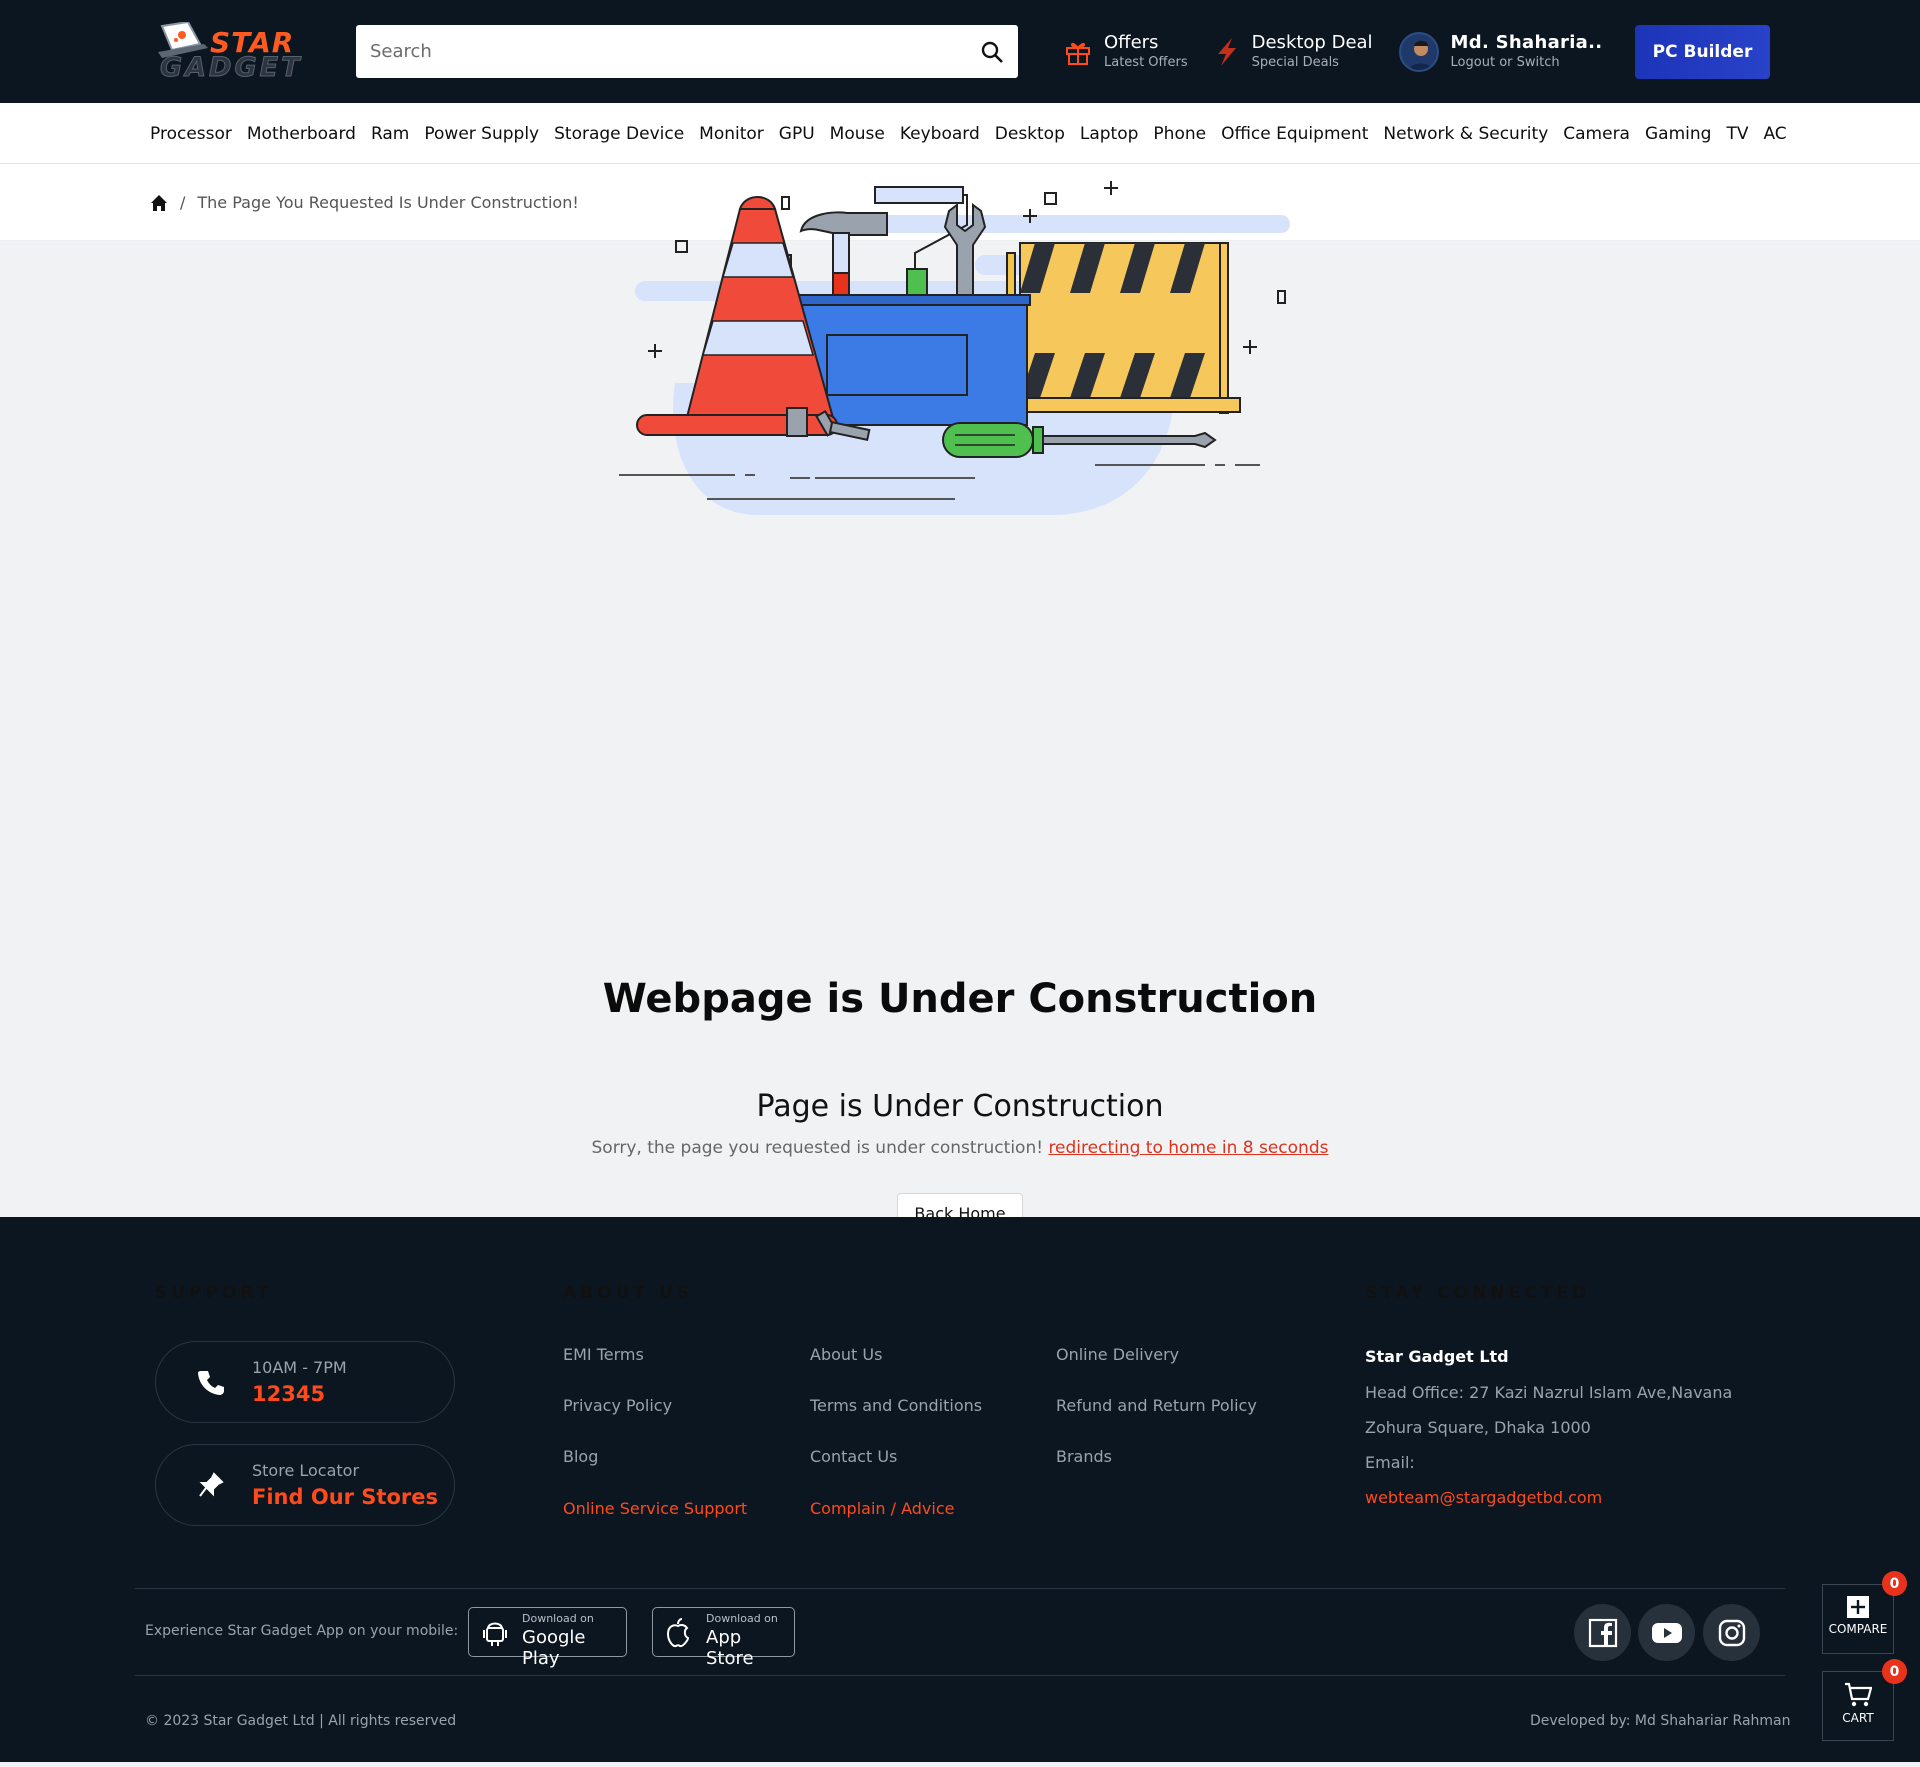 The height and width of the screenshot is (1767, 1920). What do you see at coordinates (960, 1588) in the screenshot?
I see `footer-divider` at bounding box center [960, 1588].